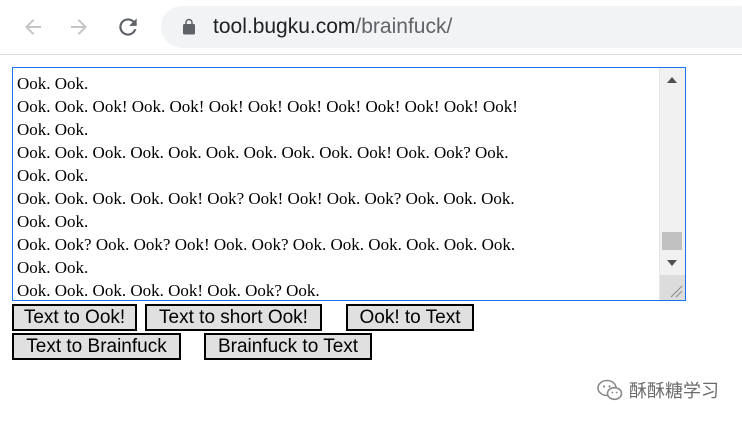  I want to click on arrow-left-icon, so click(33, 27).